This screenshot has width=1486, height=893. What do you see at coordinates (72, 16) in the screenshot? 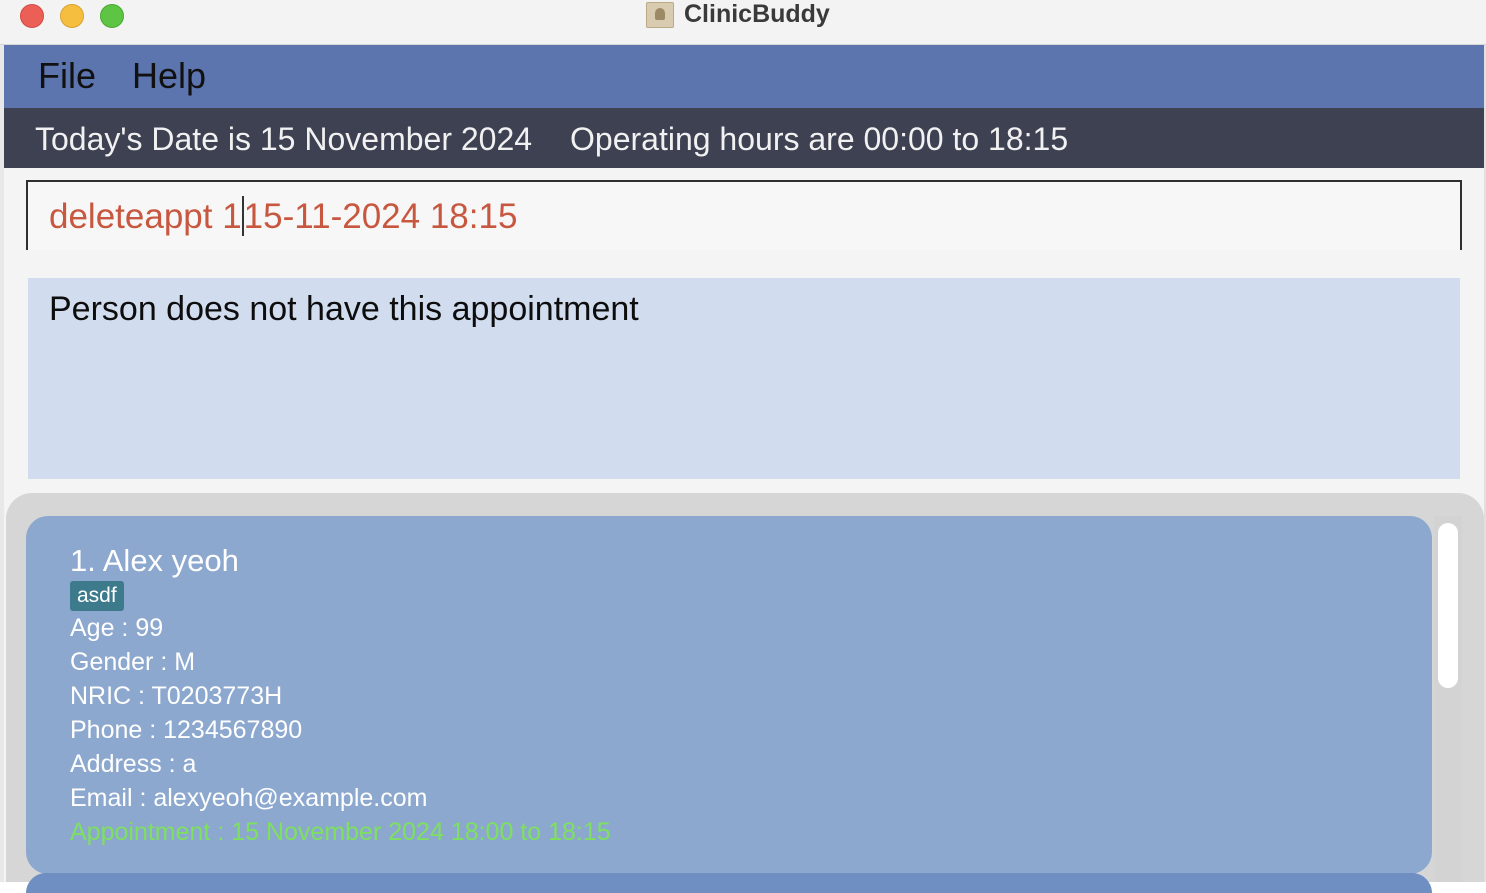
I see `minimize-window-button` at bounding box center [72, 16].